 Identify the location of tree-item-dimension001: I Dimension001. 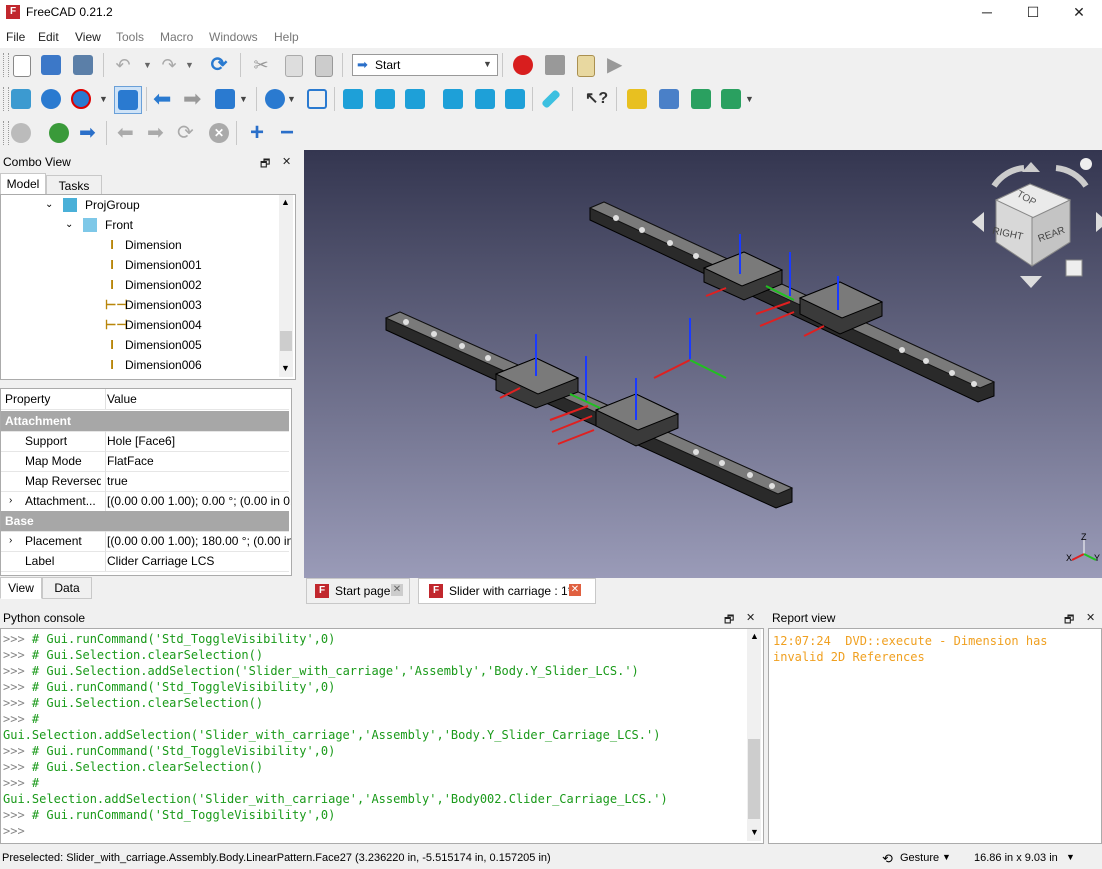
(195, 265).